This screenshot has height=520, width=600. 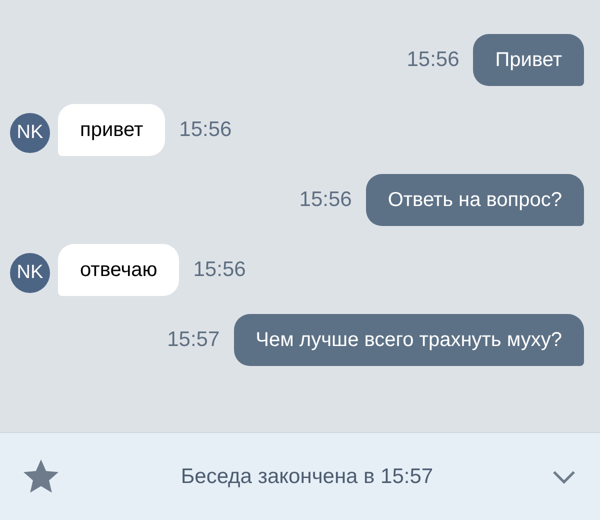 I want to click on received-message: отвечаю, so click(x=119, y=270).